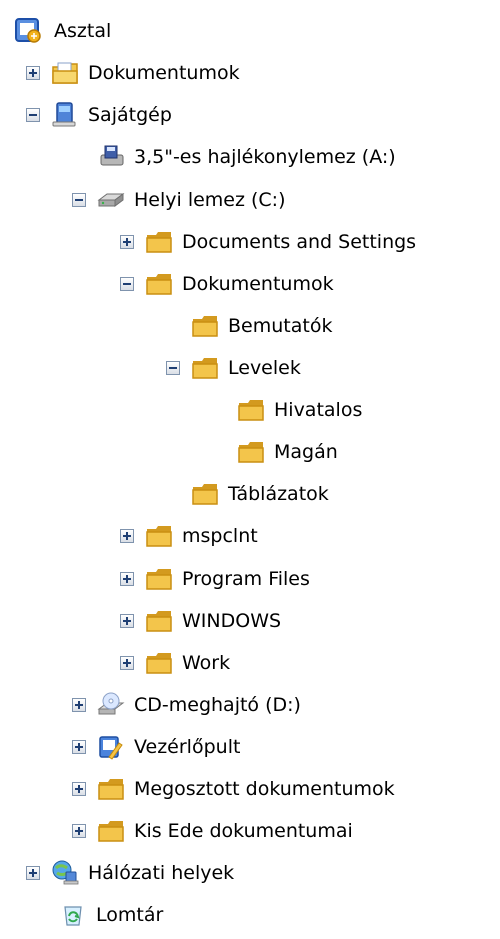  I want to click on tree-item-label: Levelek, so click(264, 368).